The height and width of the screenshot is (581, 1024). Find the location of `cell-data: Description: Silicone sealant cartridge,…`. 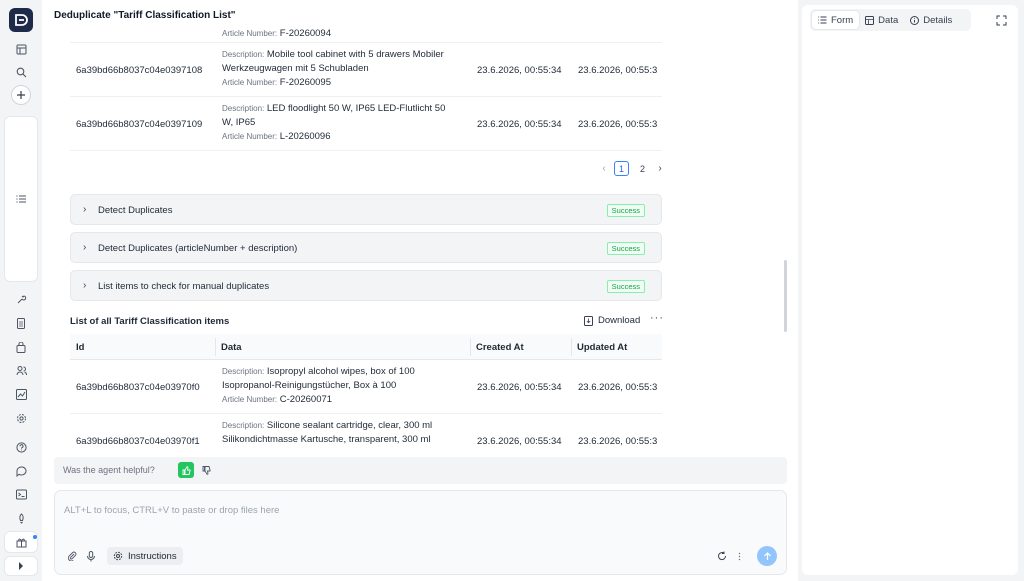

cell-data: Description: Silicone sealant cartridge,… is located at coordinates (327, 432).